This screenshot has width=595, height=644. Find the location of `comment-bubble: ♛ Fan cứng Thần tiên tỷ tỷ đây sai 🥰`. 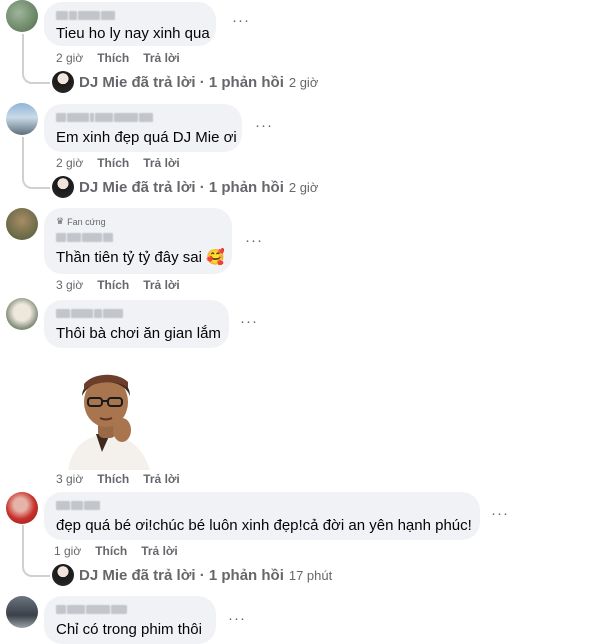

comment-bubble: ♛ Fan cứng Thần tiên tỷ tỷ đây sai 🥰 is located at coordinates (138, 241).